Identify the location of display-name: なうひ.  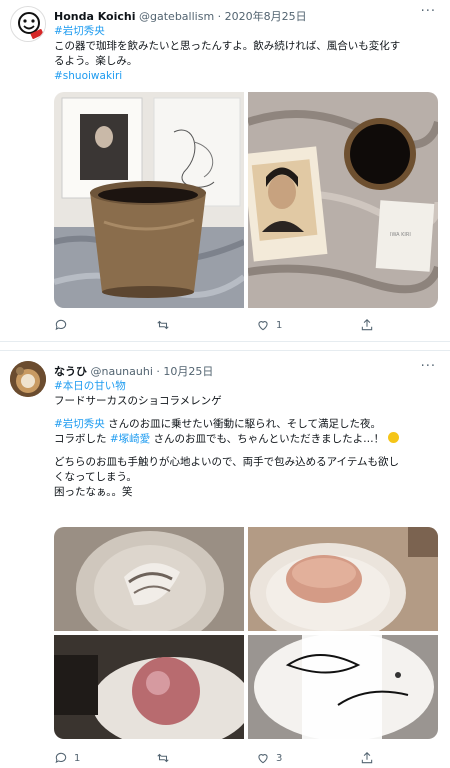
(70, 371).